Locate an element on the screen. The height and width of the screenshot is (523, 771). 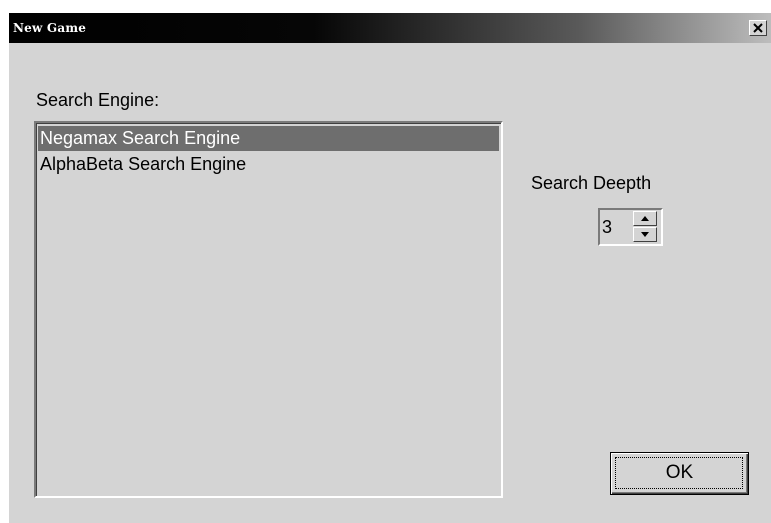
ok-button: OK is located at coordinates (679, 473).